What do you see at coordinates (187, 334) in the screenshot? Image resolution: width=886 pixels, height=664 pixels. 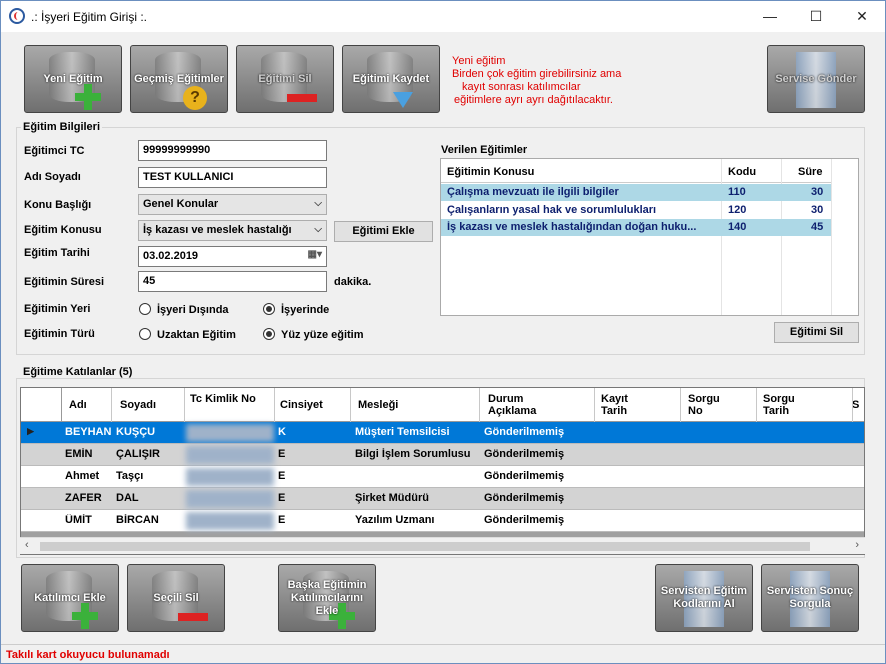 I see `type-remote-radio: Uzaktan Eğitim` at bounding box center [187, 334].